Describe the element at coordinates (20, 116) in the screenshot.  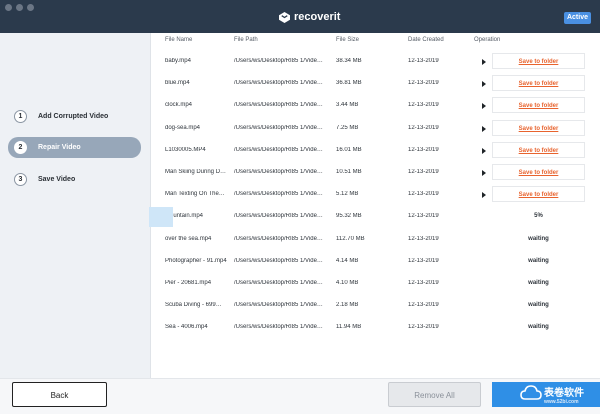
I see `step-number-badge: 1` at that location.